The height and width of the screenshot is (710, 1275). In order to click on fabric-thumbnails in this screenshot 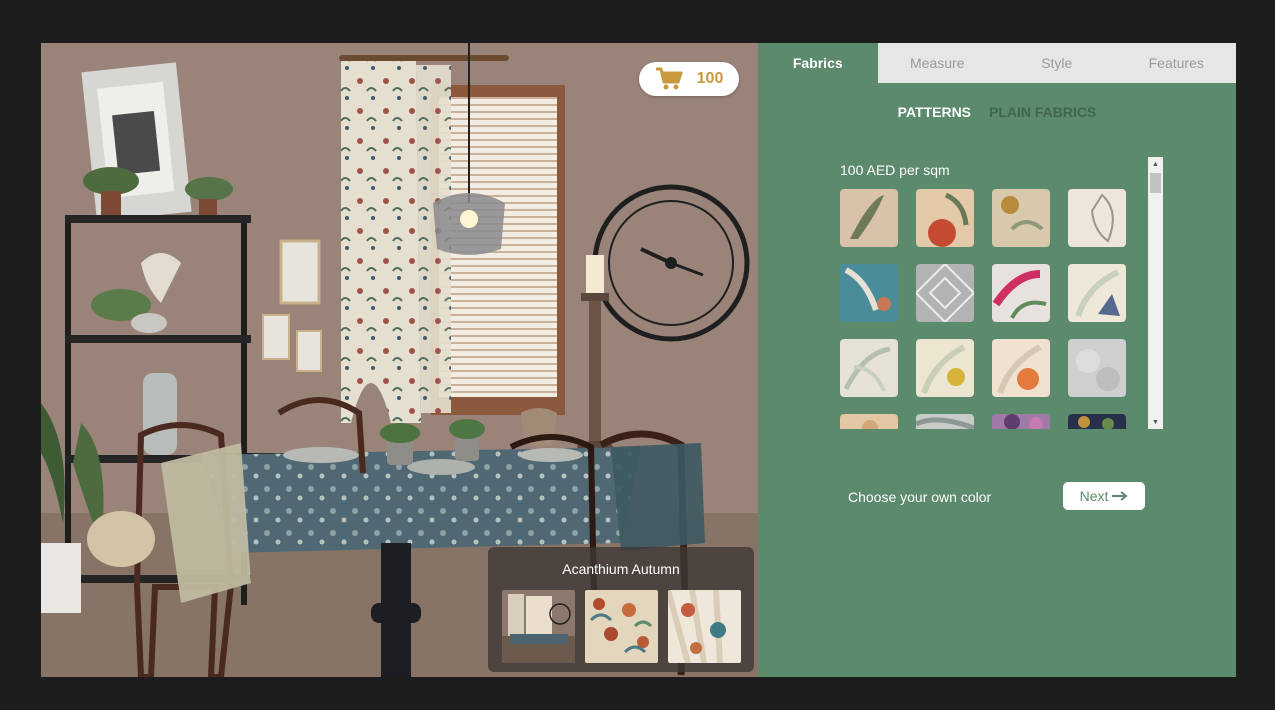, I will do `click(621, 626)`.